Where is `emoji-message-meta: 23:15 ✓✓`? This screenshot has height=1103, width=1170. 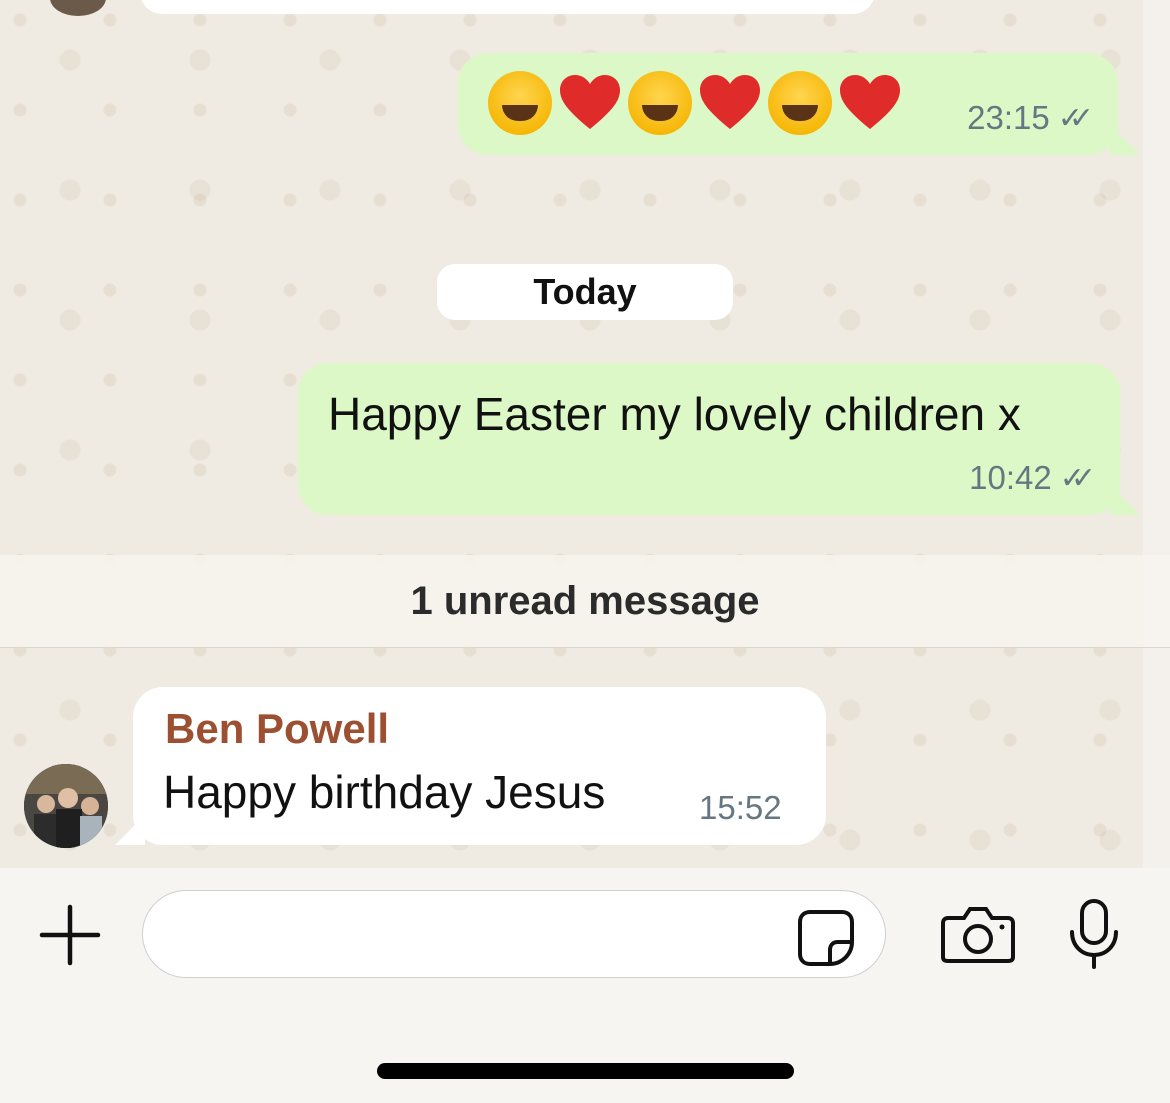 emoji-message-meta: 23:15 ✓✓ is located at coordinates (1030, 118).